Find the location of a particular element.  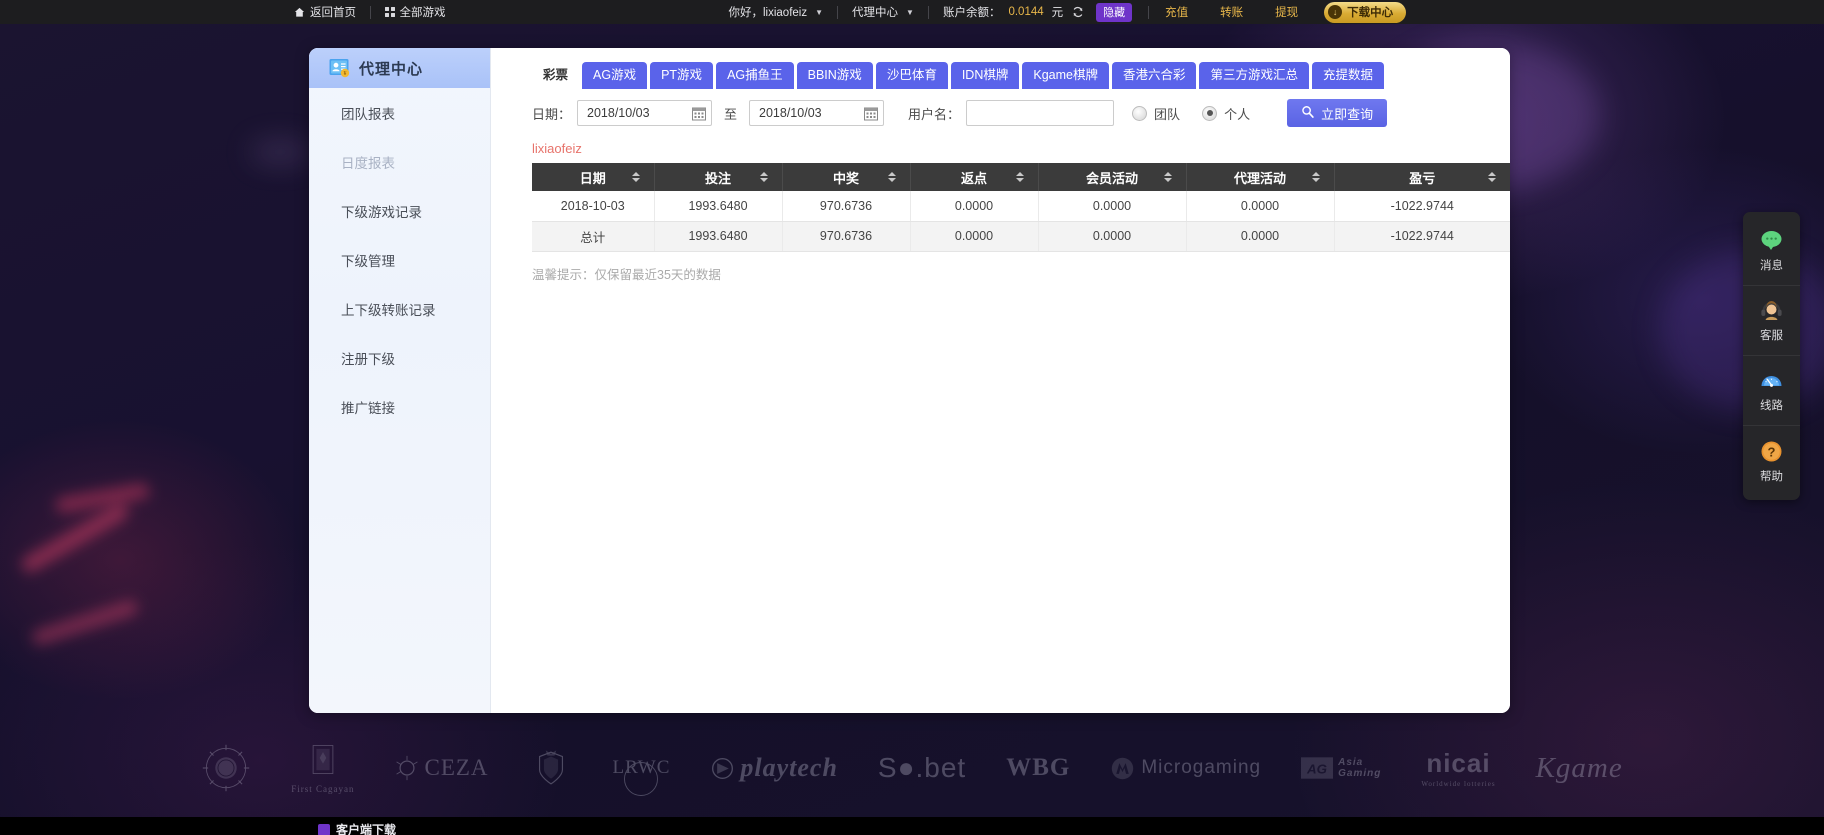

tab-saba-sports: 沙巴体育 is located at coordinates (911, 75).